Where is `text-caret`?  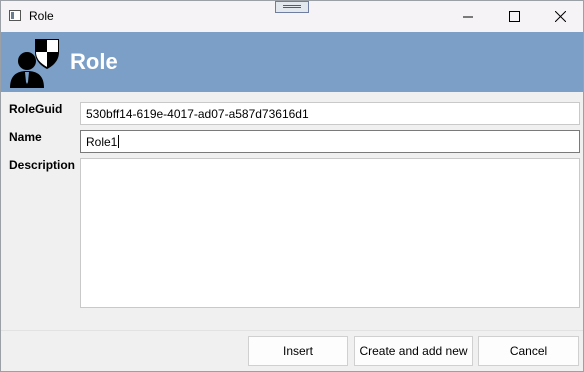 text-caret is located at coordinates (119, 141).